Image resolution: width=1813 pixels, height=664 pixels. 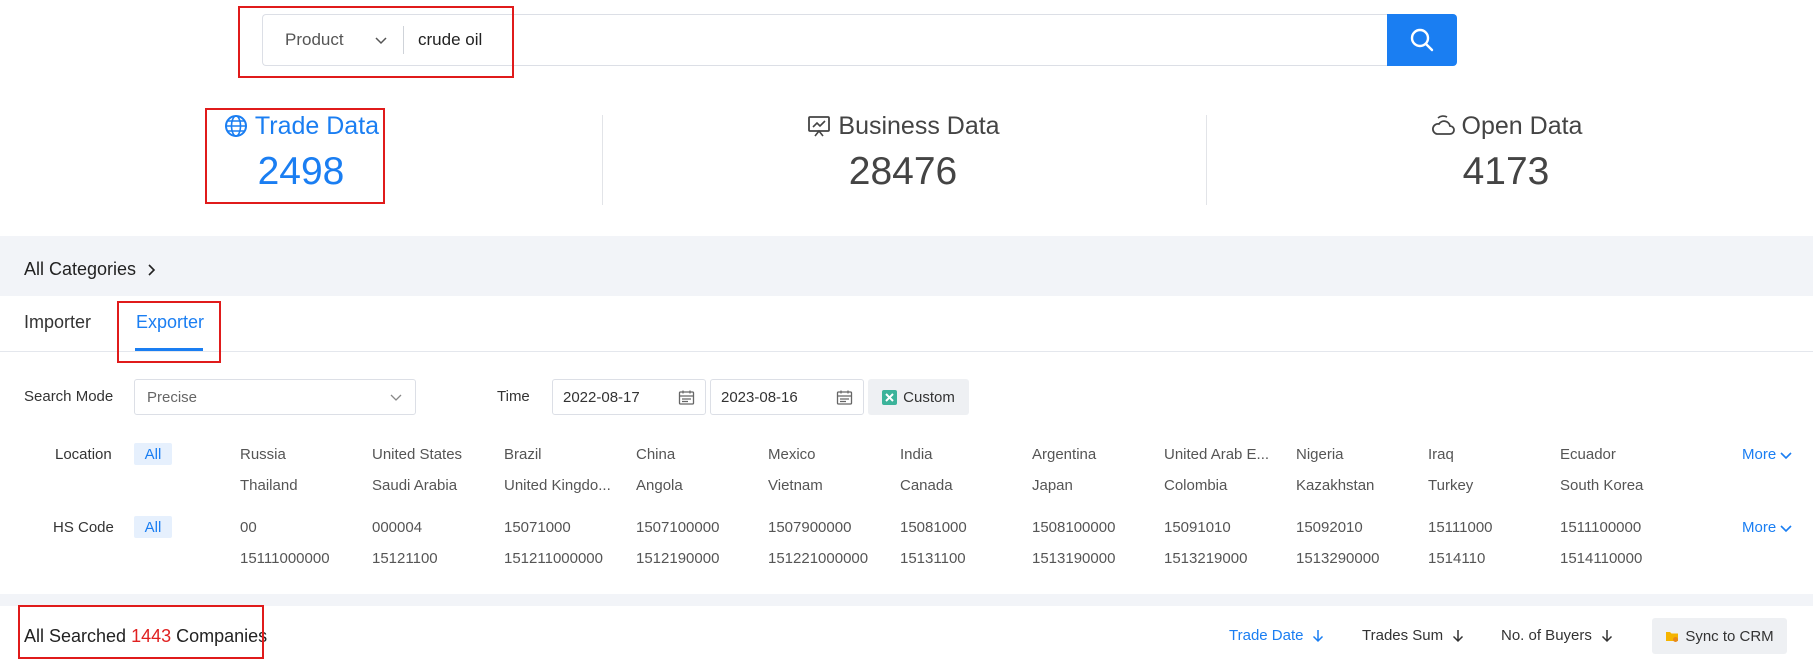 What do you see at coordinates (677, 527) in the screenshot?
I see `hs-code-option: 1507100000` at bounding box center [677, 527].